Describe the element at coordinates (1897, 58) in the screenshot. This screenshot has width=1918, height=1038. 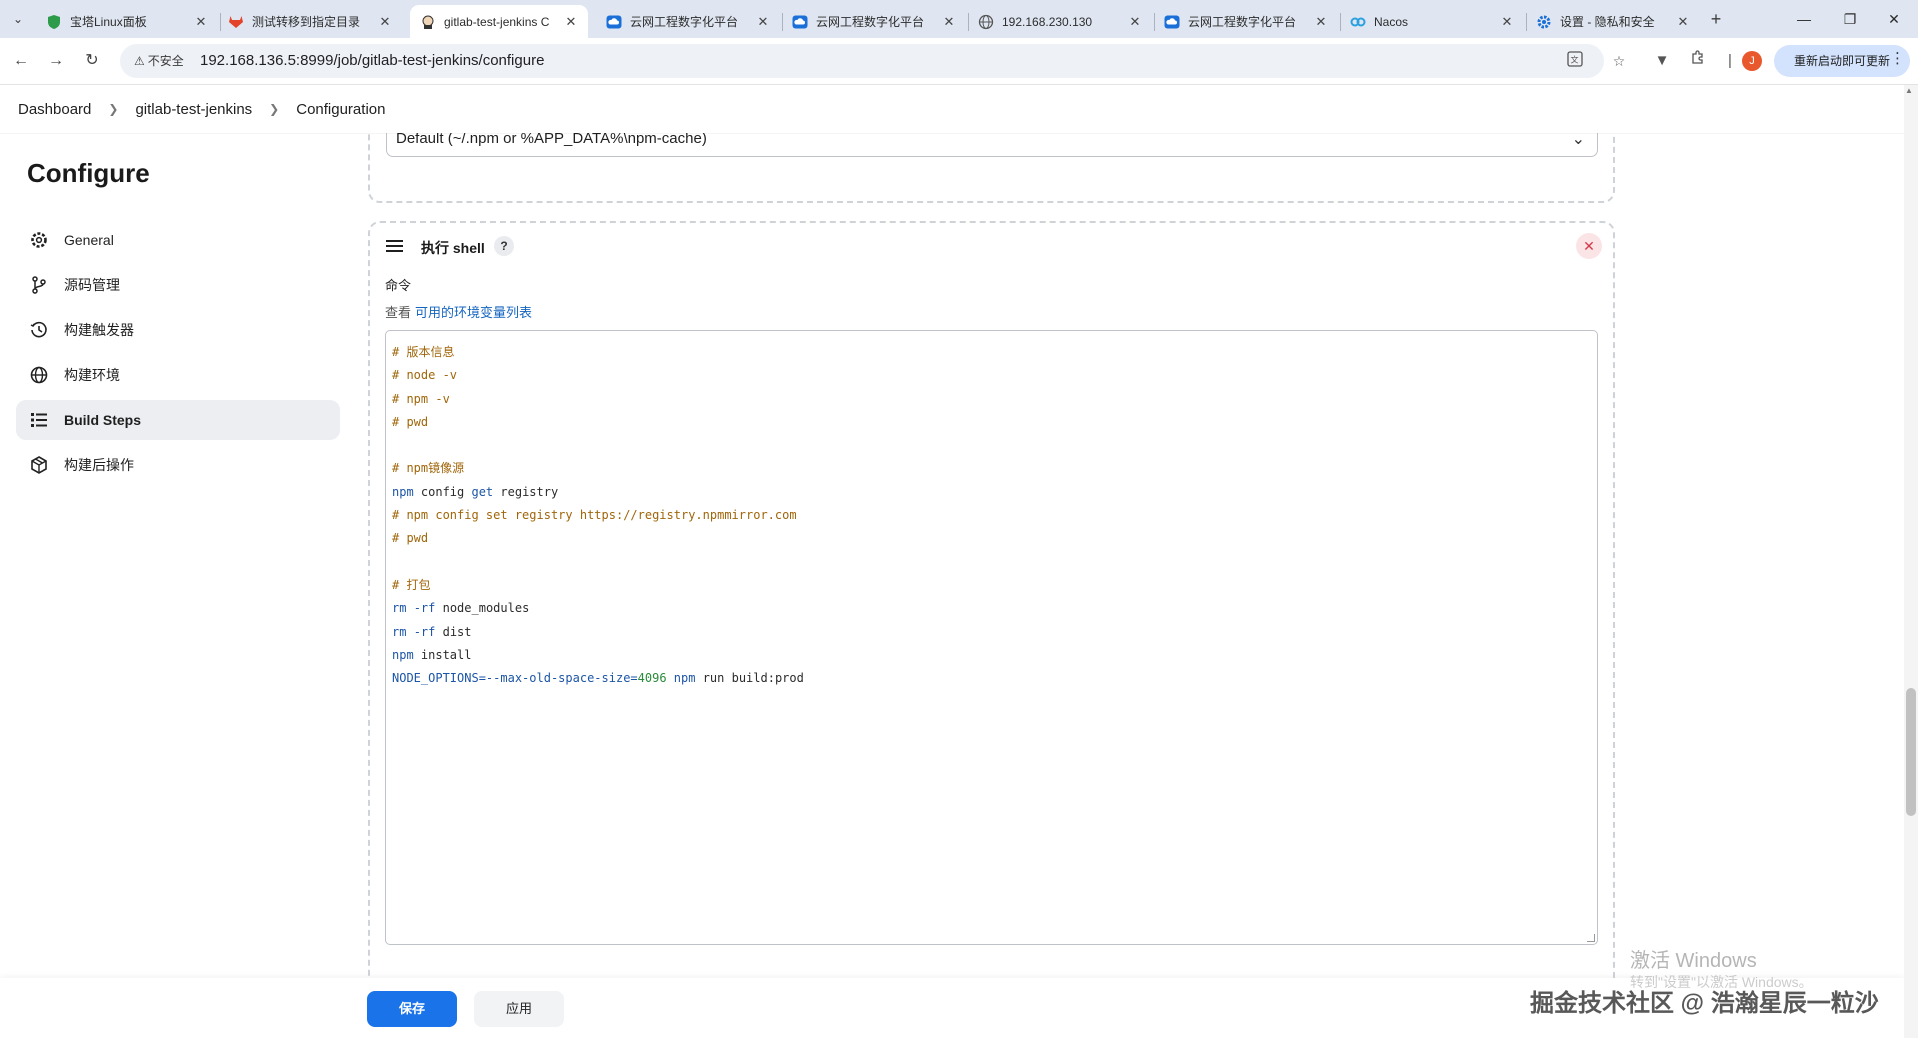
I see `browser-menu-icon: ⋮` at that location.